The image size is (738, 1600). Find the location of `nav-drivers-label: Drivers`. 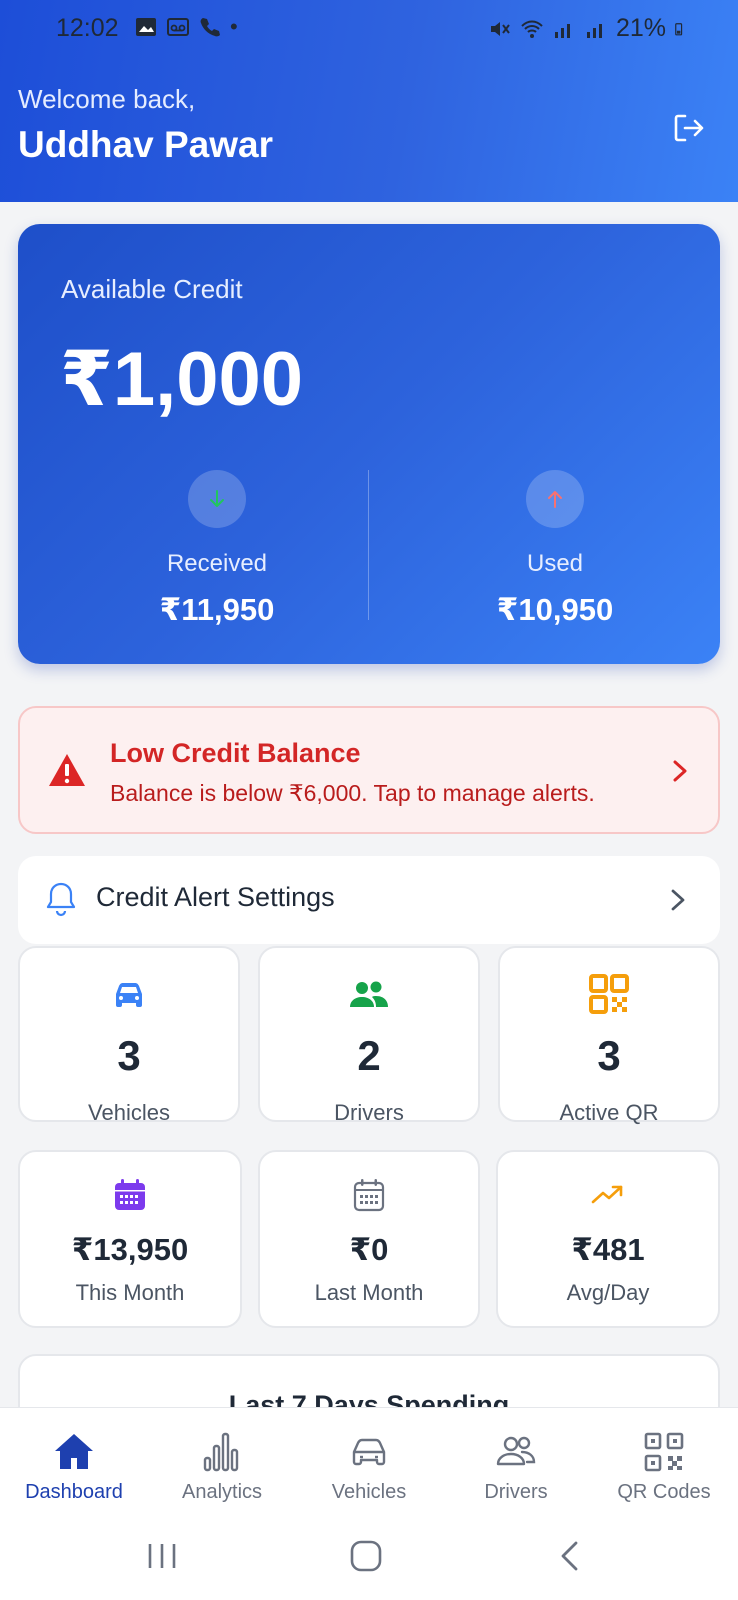

nav-drivers-label: Drivers is located at coordinates (516, 1492).